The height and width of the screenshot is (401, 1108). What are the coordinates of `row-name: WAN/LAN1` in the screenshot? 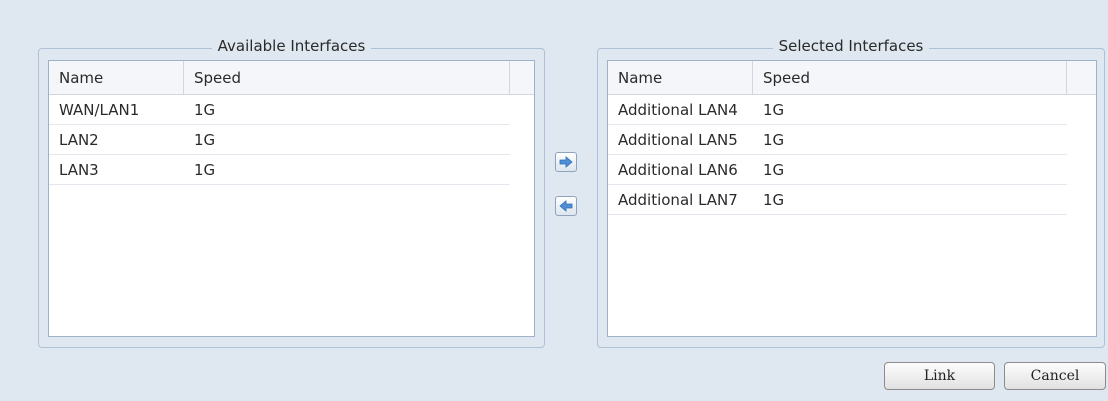 It's located at (99, 110).